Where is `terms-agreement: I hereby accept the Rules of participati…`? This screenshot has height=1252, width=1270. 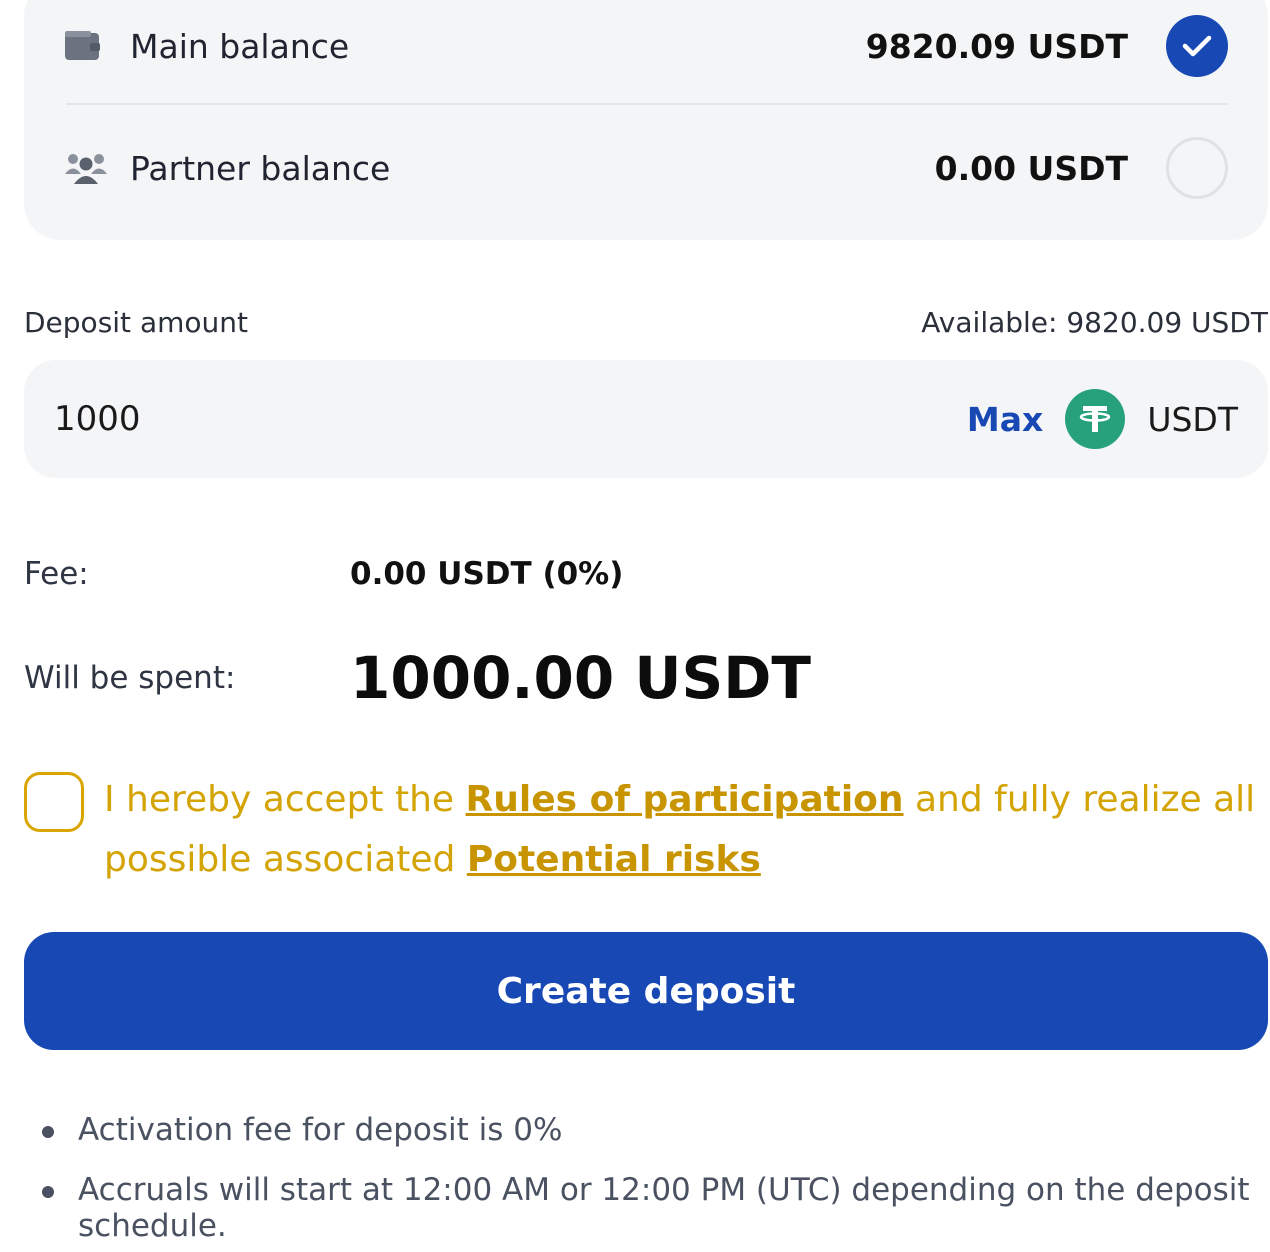
terms-agreement: I hereby accept the Rules of participati… is located at coordinates (647, 830).